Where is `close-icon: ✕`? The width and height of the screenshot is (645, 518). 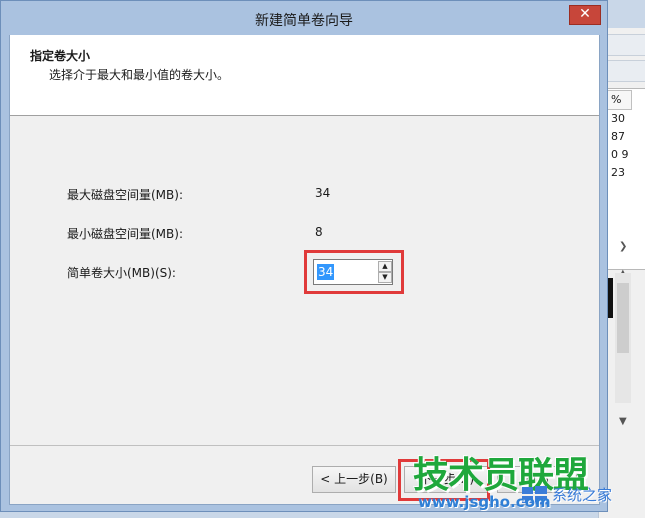
close-icon: ✕ is located at coordinates (585, 14).